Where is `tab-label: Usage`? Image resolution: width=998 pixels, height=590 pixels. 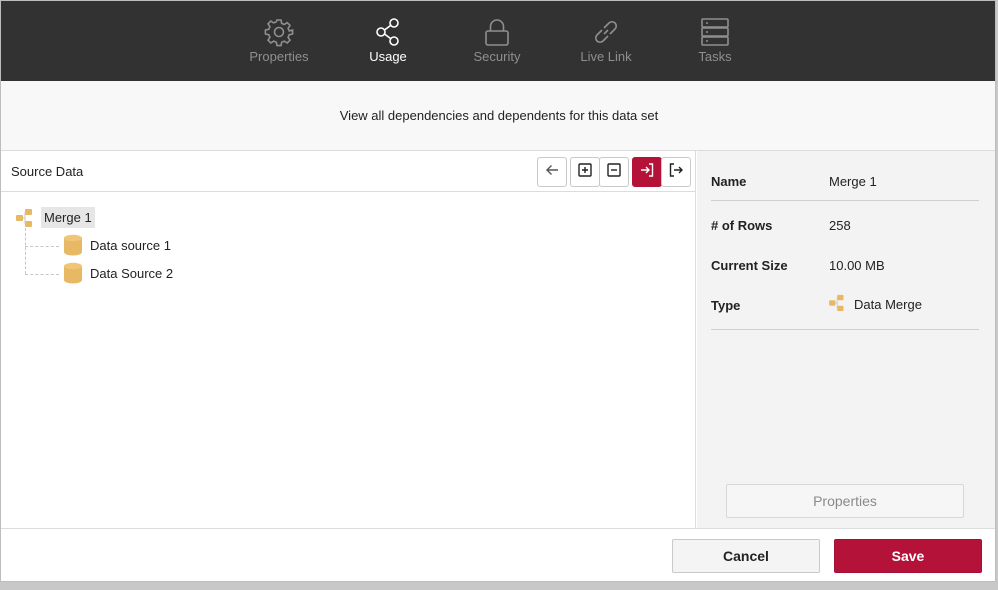
tab-label: Usage is located at coordinates (388, 56).